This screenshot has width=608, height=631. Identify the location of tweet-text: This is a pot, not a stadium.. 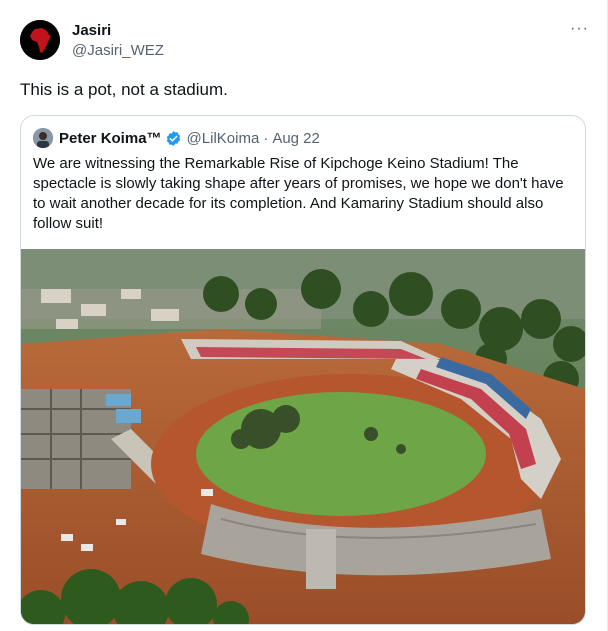
(124, 89).